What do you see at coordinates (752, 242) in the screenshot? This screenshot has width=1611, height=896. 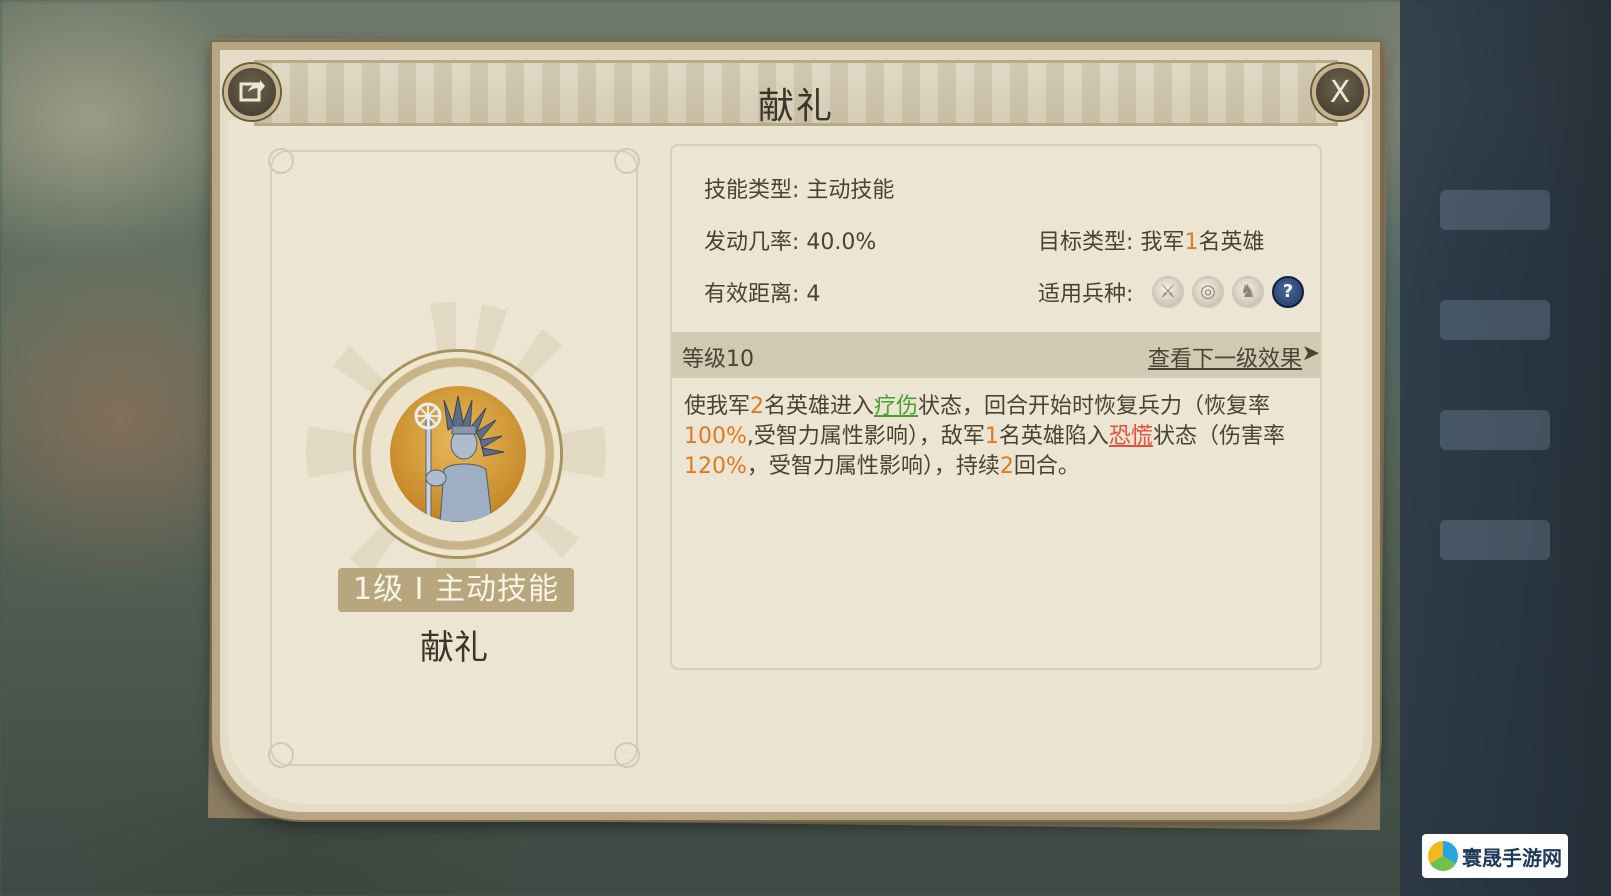 I see `trigger-rate-label: 发动几率:` at bounding box center [752, 242].